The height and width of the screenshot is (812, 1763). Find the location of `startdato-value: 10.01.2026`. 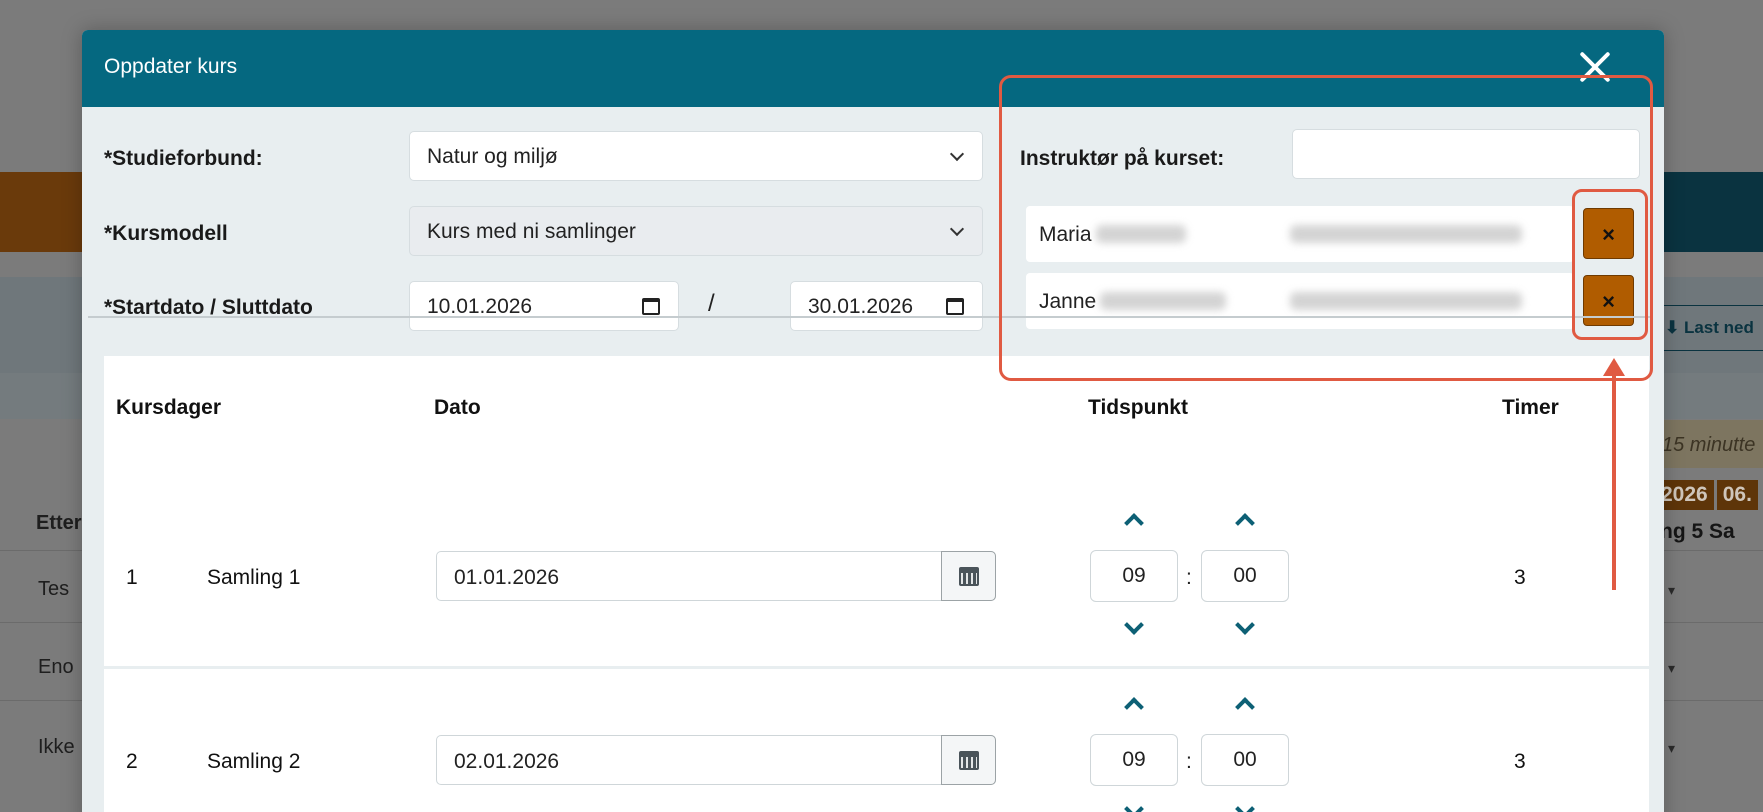

startdato-value: 10.01.2026 is located at coordinates (480, 306).